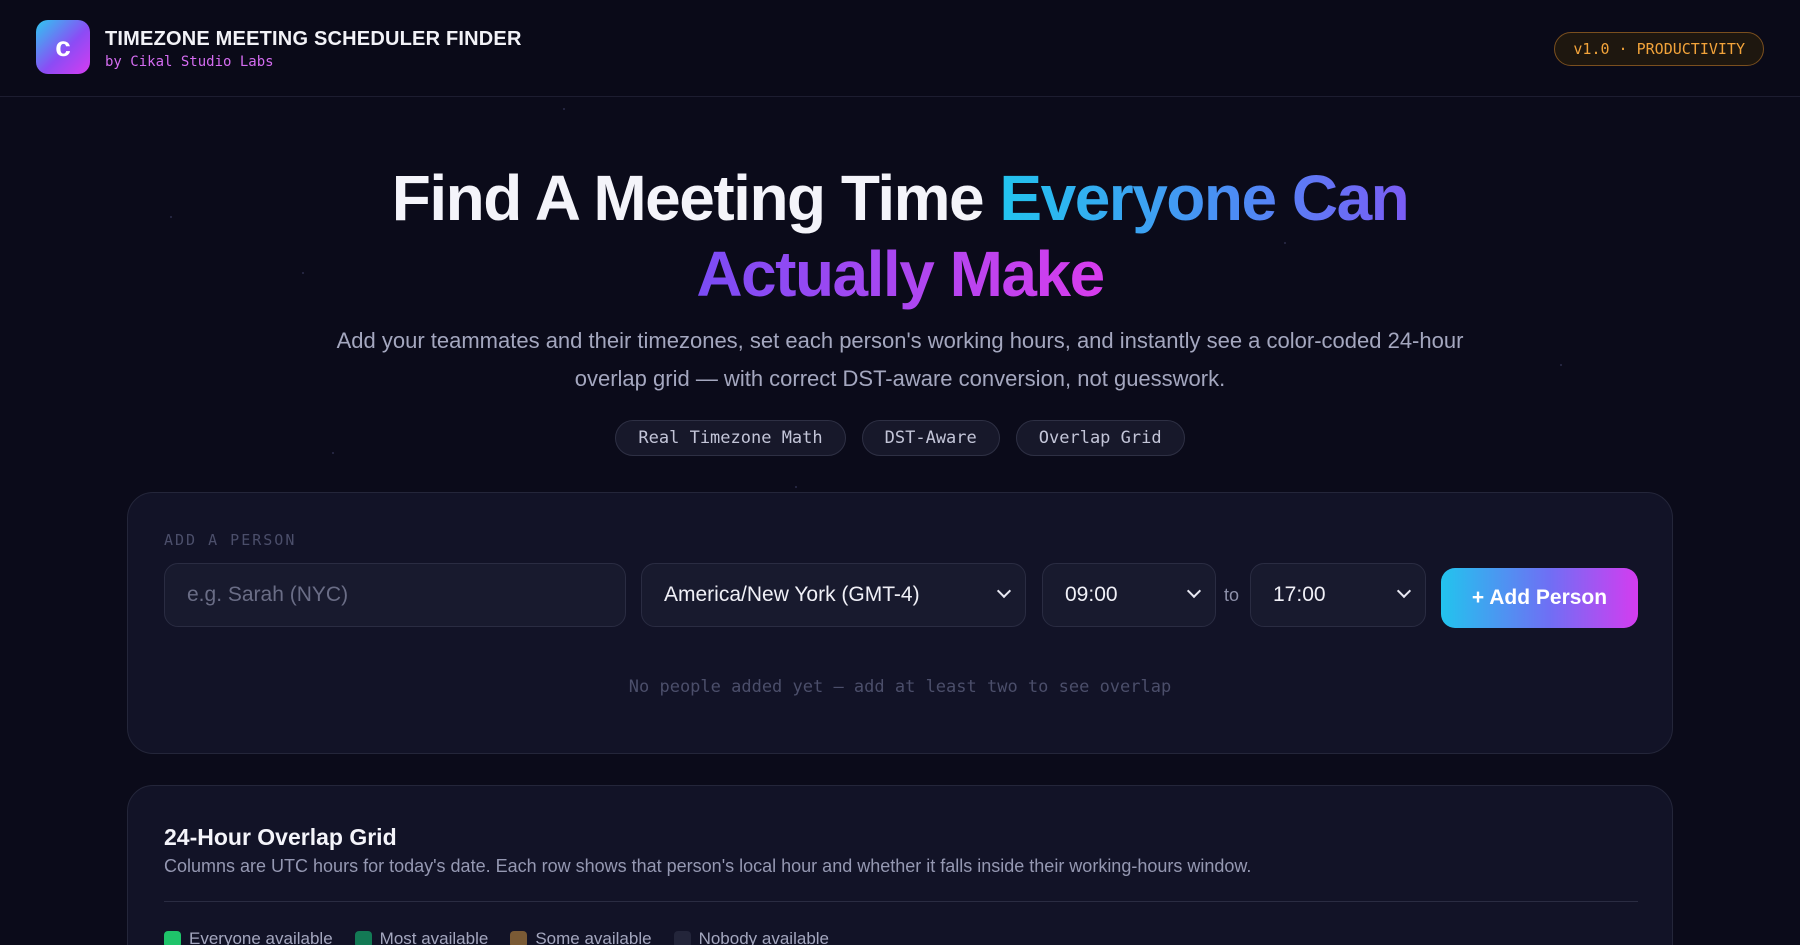  What do you see at coordinates (593, 937) in the screenshot?
I see `legend-label: Some available` at bounding box center [593, 937].